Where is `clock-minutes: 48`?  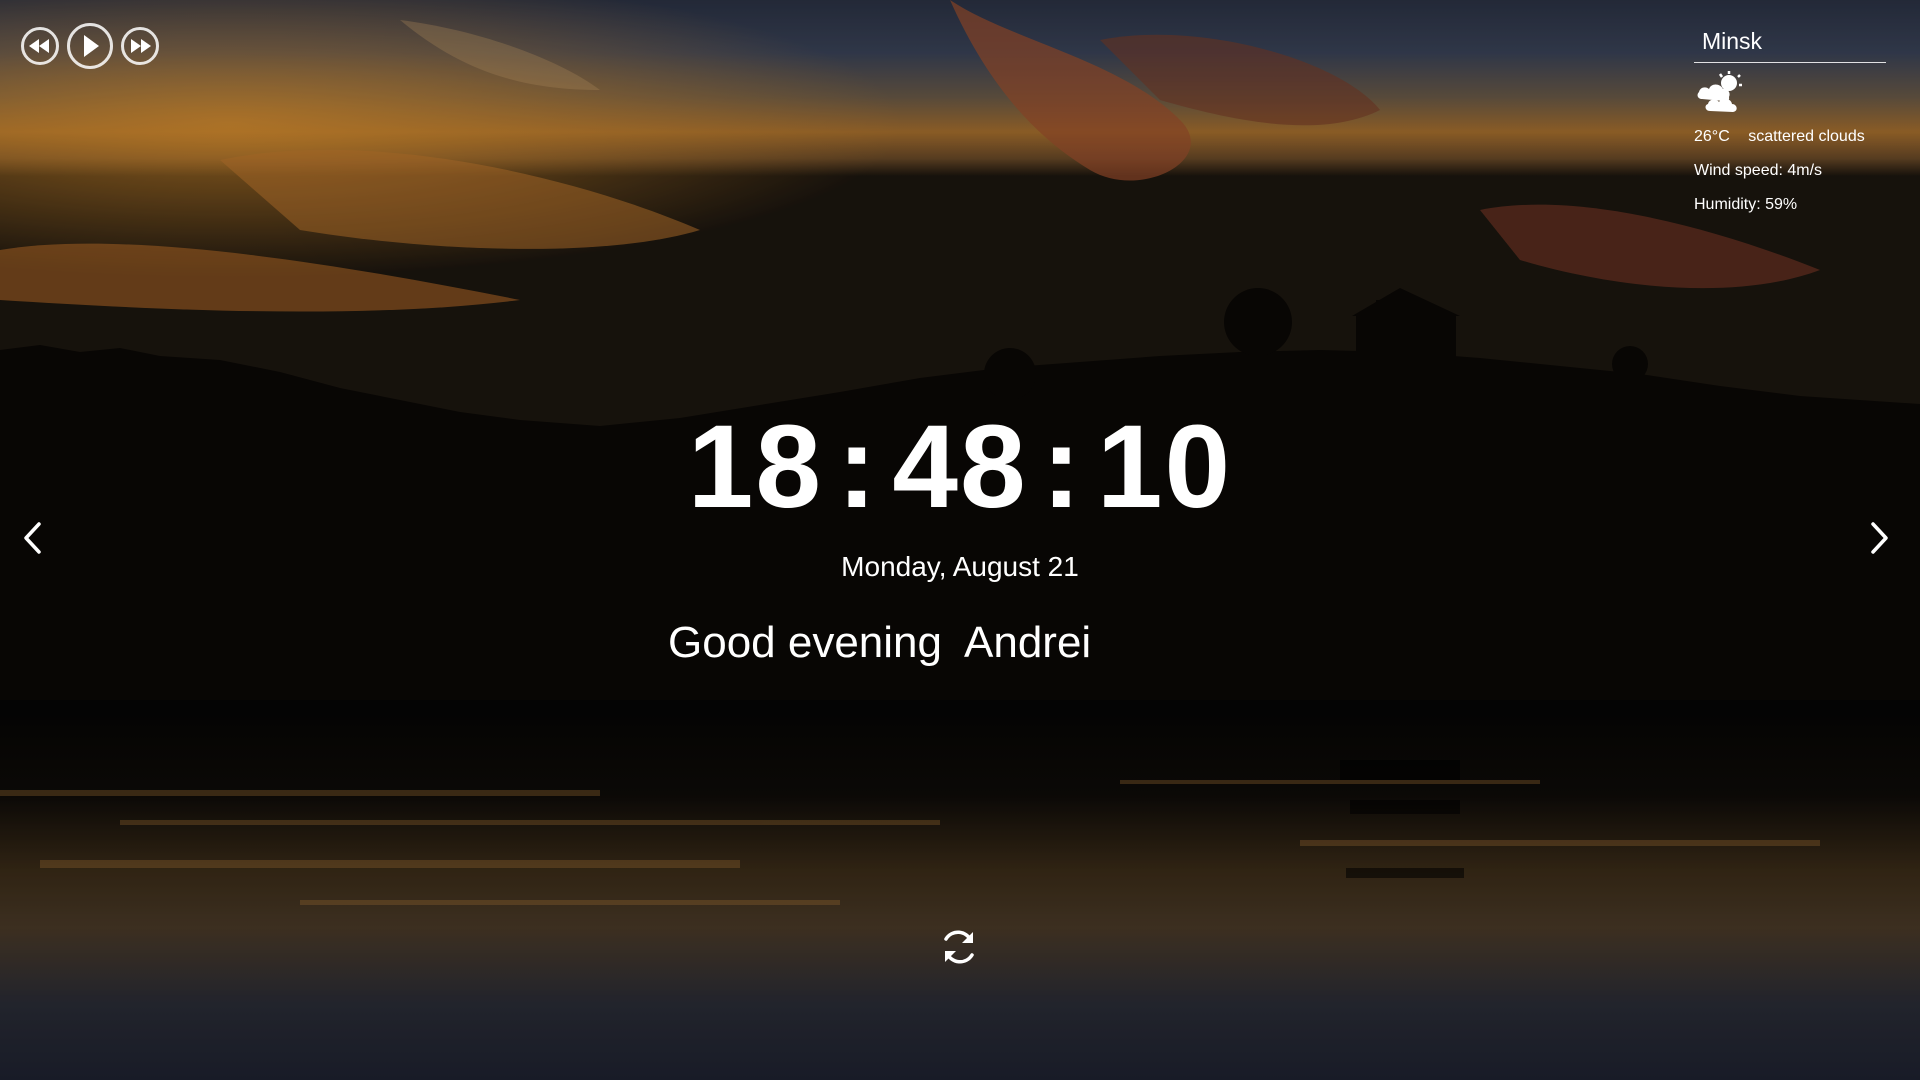 clock-minutes: 48 is located at coordinates (960, 467).